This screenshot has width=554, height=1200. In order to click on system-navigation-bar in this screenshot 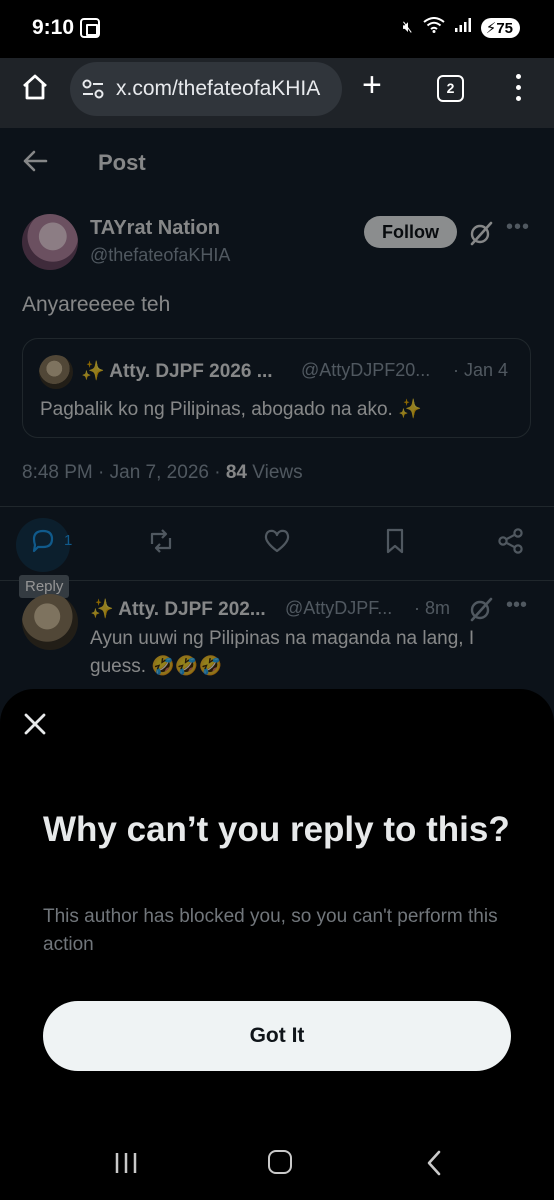, I will do `click(277, 1164)`.